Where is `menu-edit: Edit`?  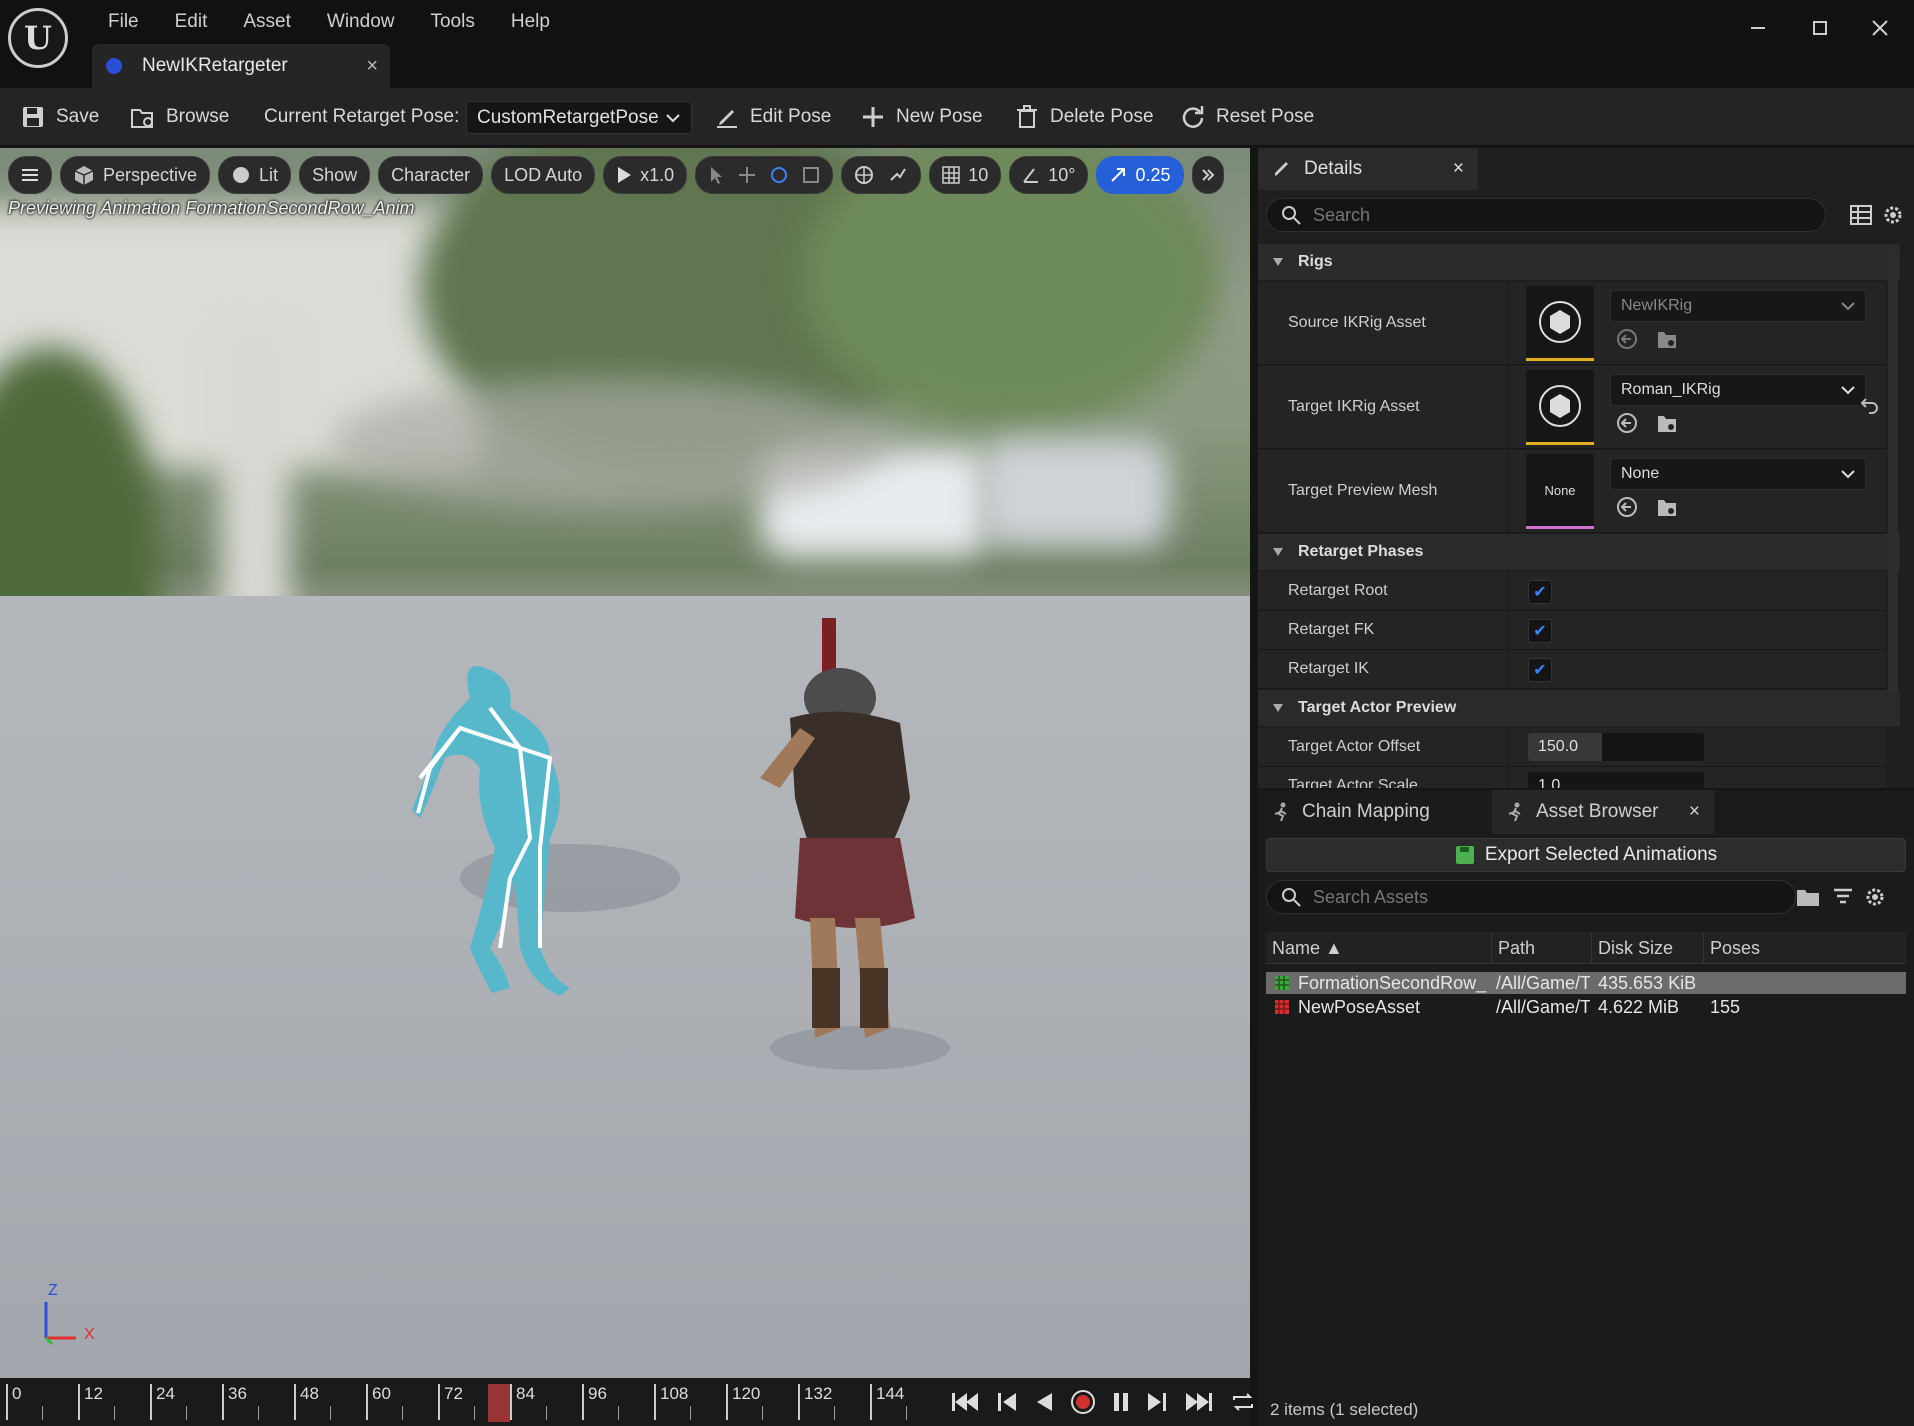
menu-edit: Edit is located at coordinates (191, 22).